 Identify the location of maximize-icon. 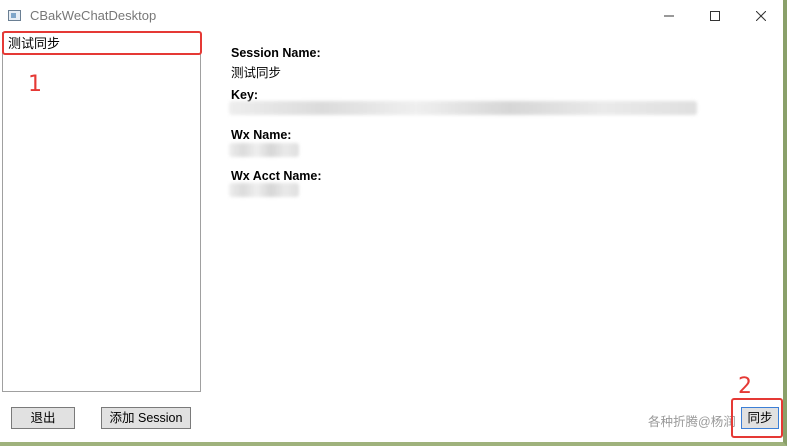
(715, 16).